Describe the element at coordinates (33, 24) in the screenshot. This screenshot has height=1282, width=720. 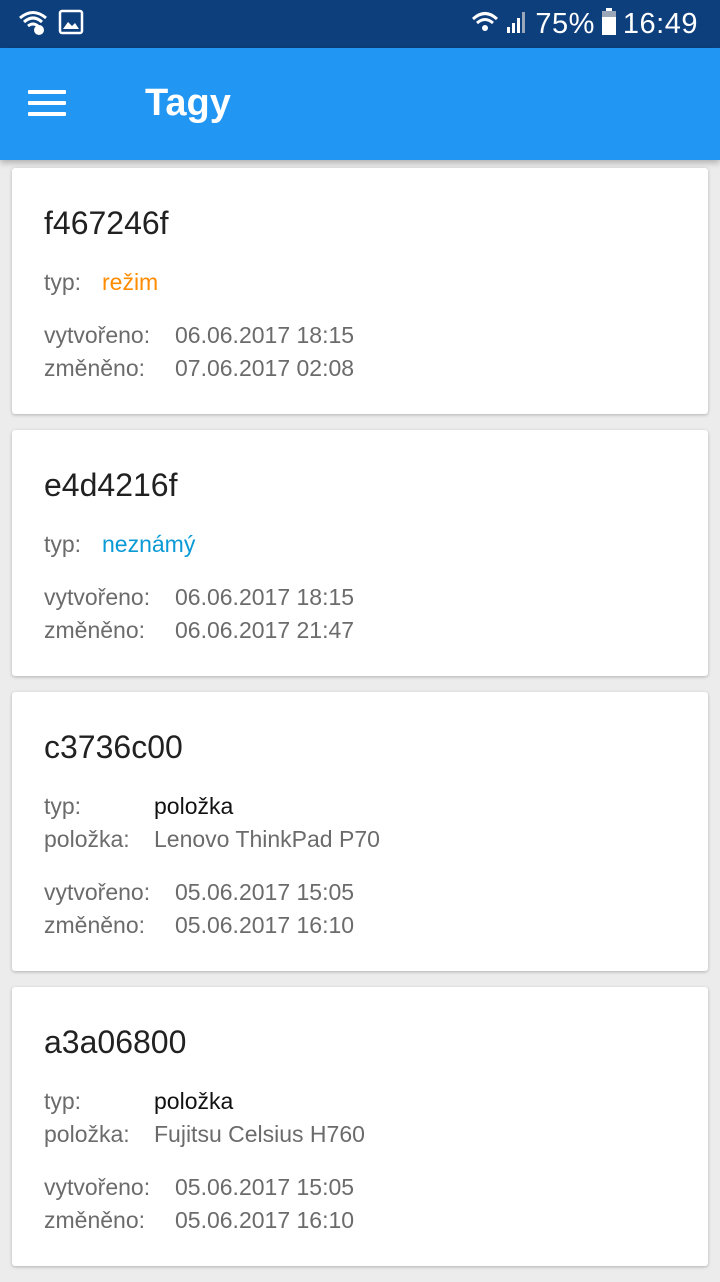
I see `wifi-call-icon` at that location.